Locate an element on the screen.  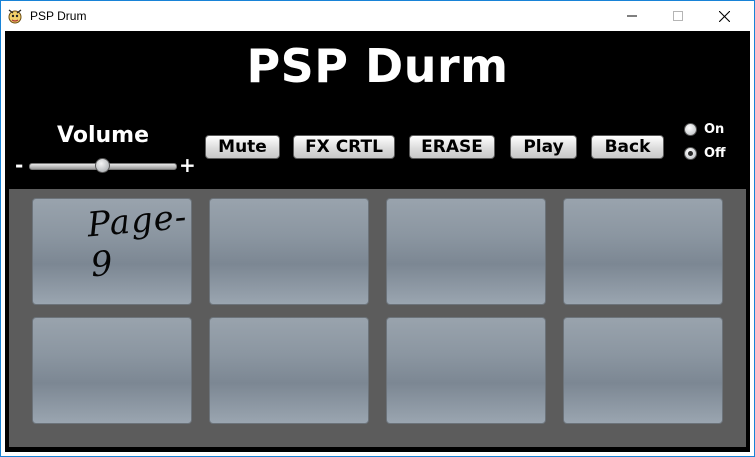
play-button: Play is located at coordinates (543, 147).